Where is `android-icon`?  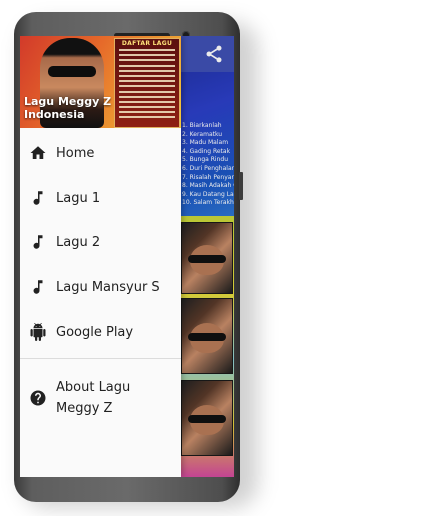 android-icon is located at coordinates (38, 332).